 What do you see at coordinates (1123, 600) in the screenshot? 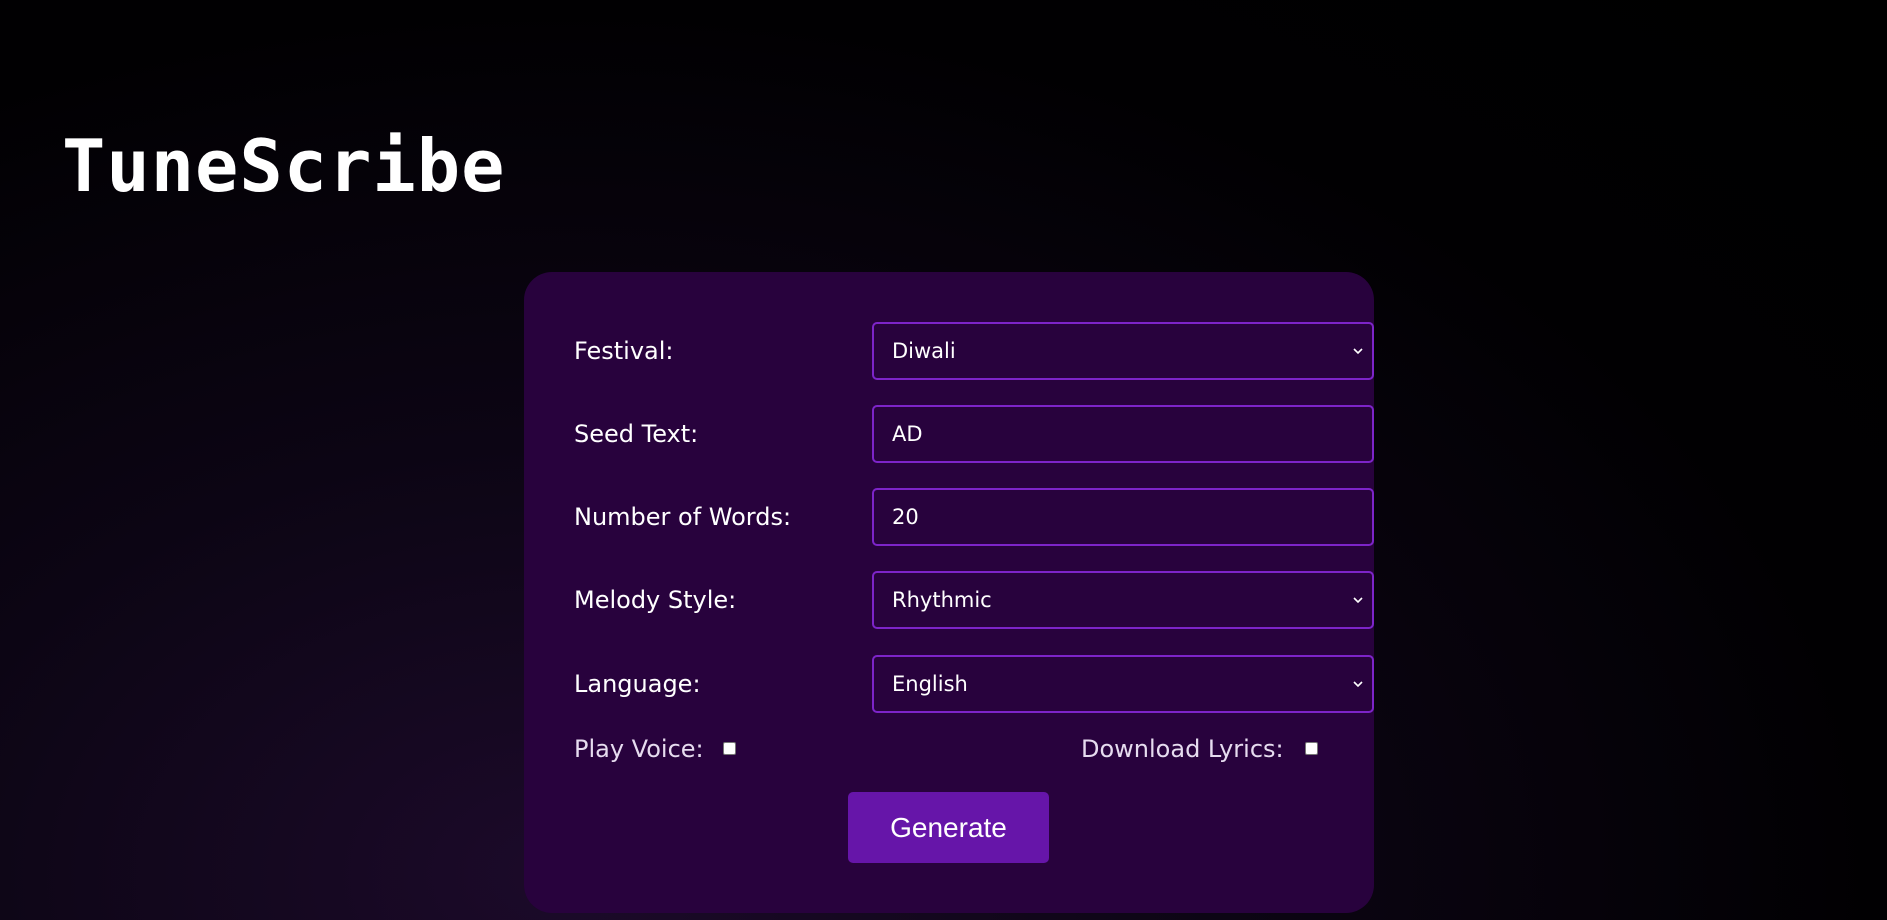
I see `melody-style-select: Rhythmic` at bounding box center [1123, 600].